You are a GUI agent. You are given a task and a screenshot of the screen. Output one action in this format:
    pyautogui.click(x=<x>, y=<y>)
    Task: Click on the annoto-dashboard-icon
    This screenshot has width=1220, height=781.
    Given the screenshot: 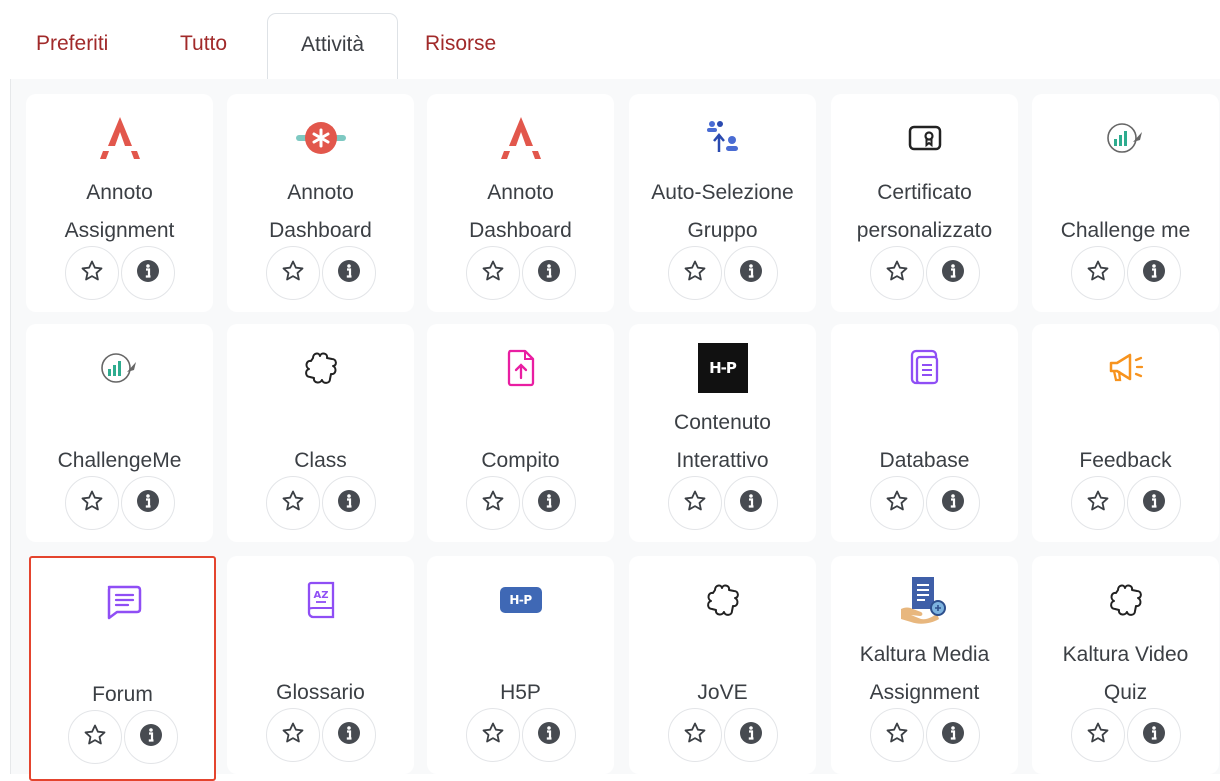 What is the action you would take?
    pyautogui.click(x=320, y=138)
    